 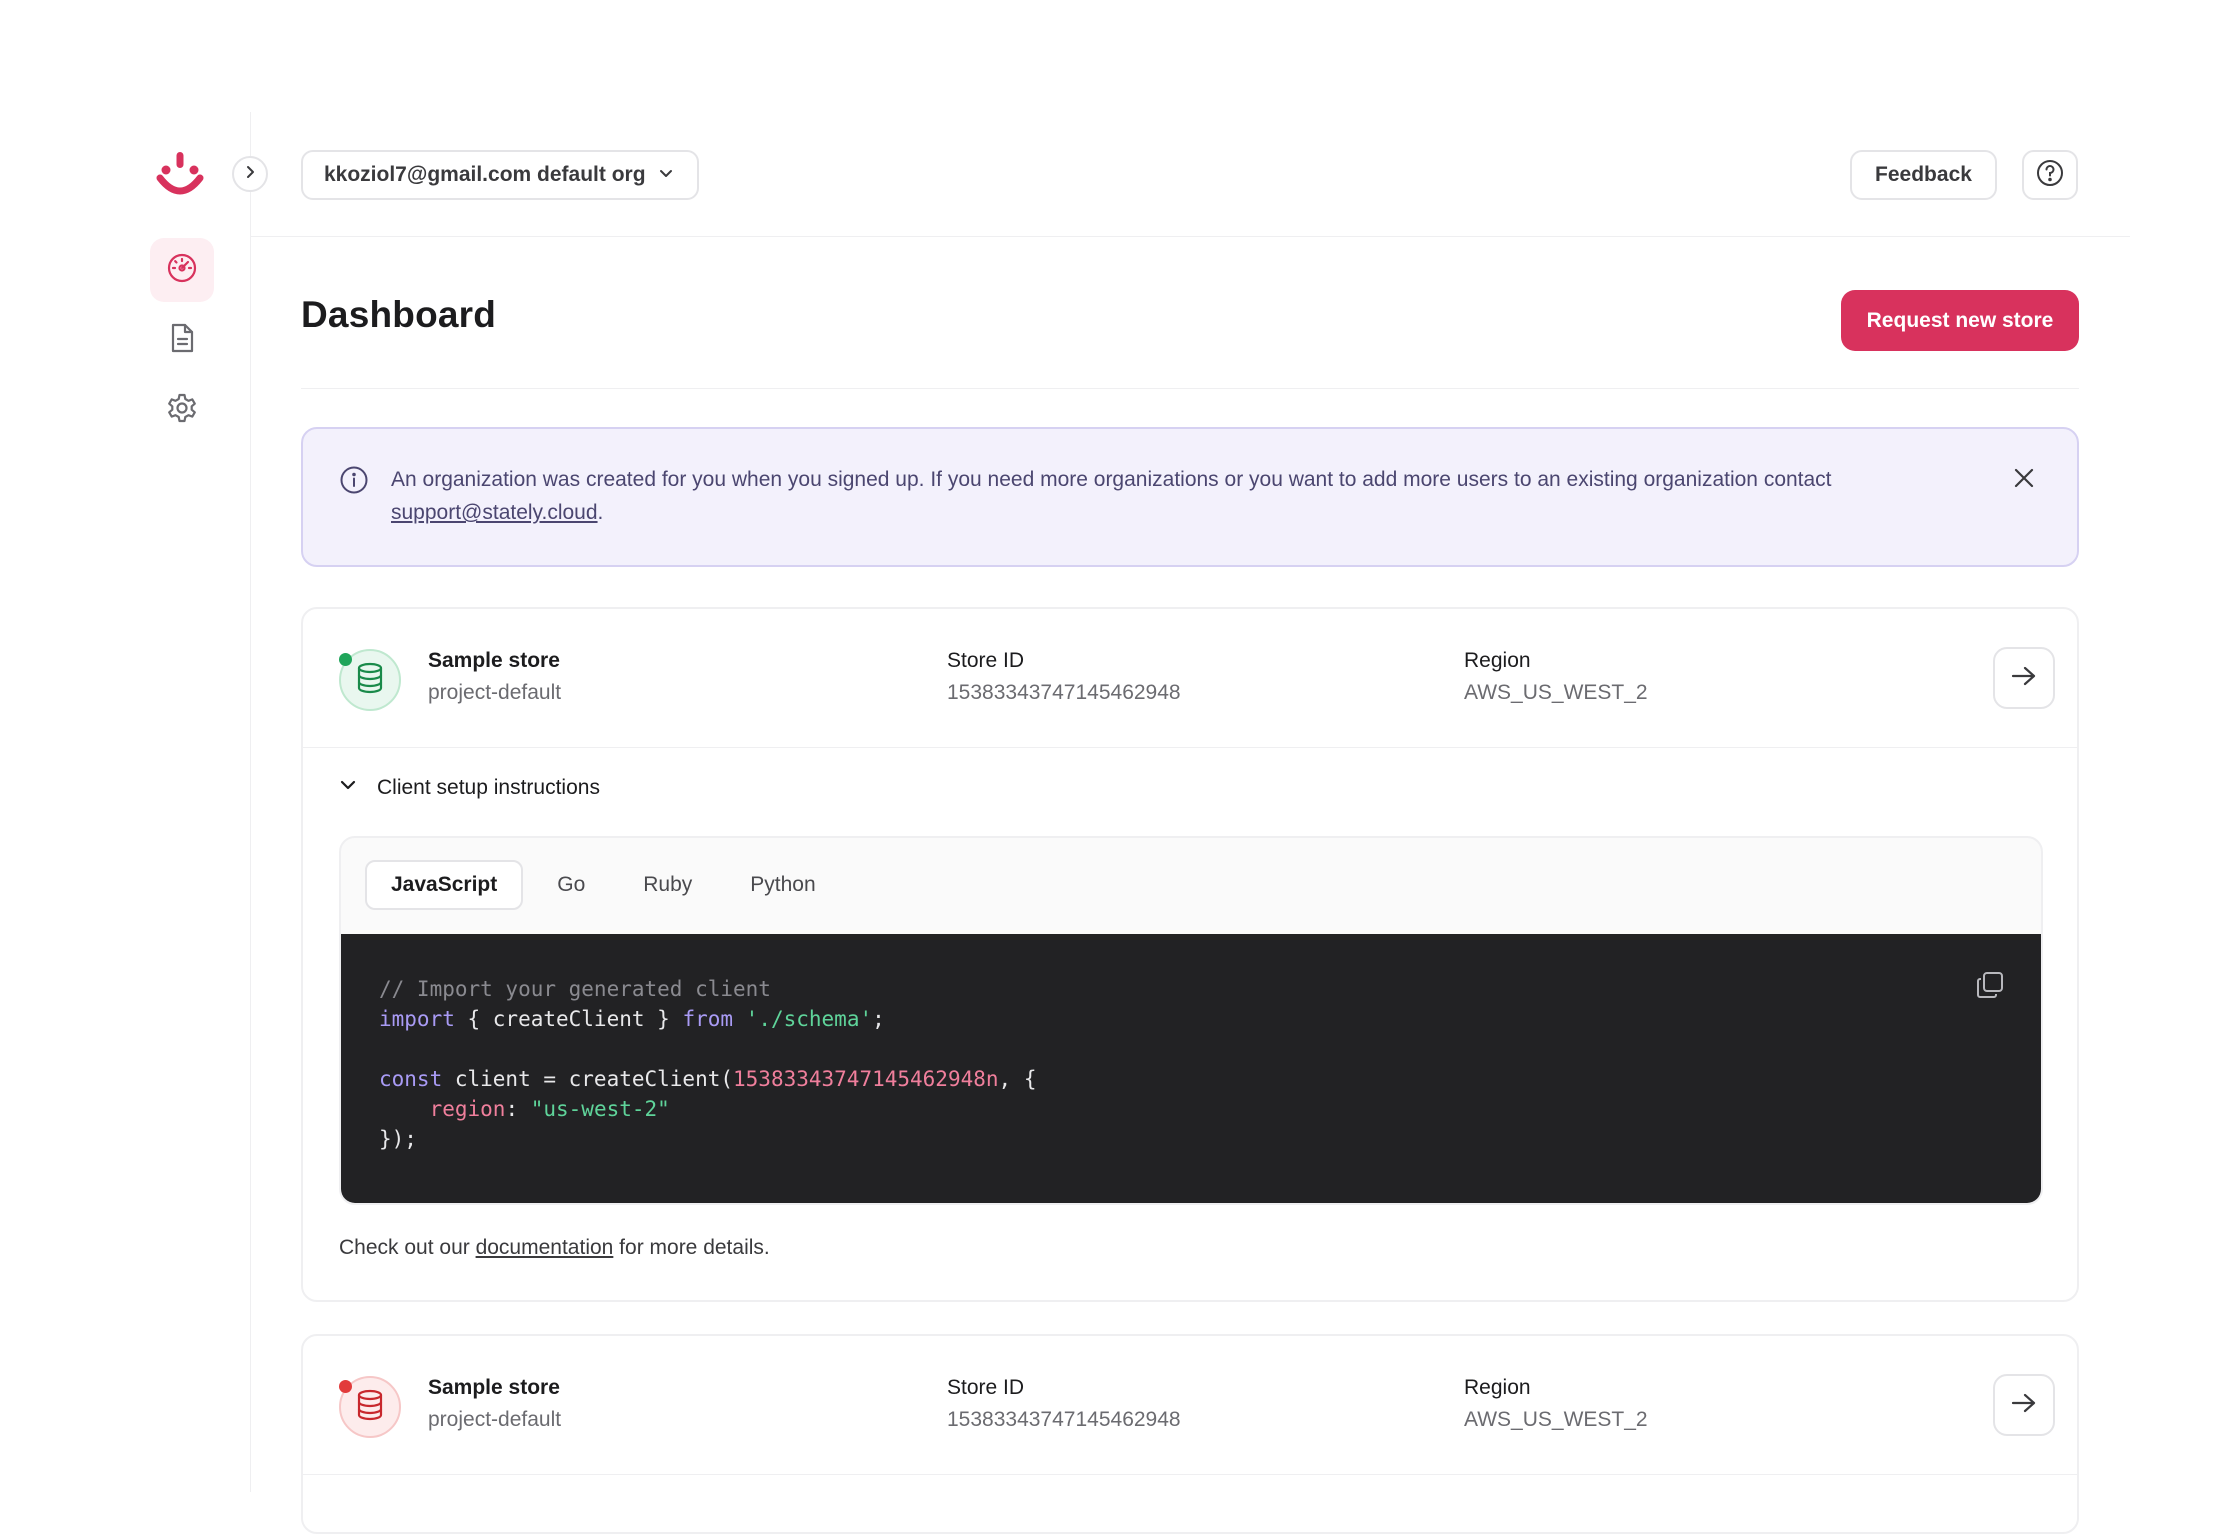 I want to click on client-setup-toggle: Client setup instructions, so click(x=469, y=788).